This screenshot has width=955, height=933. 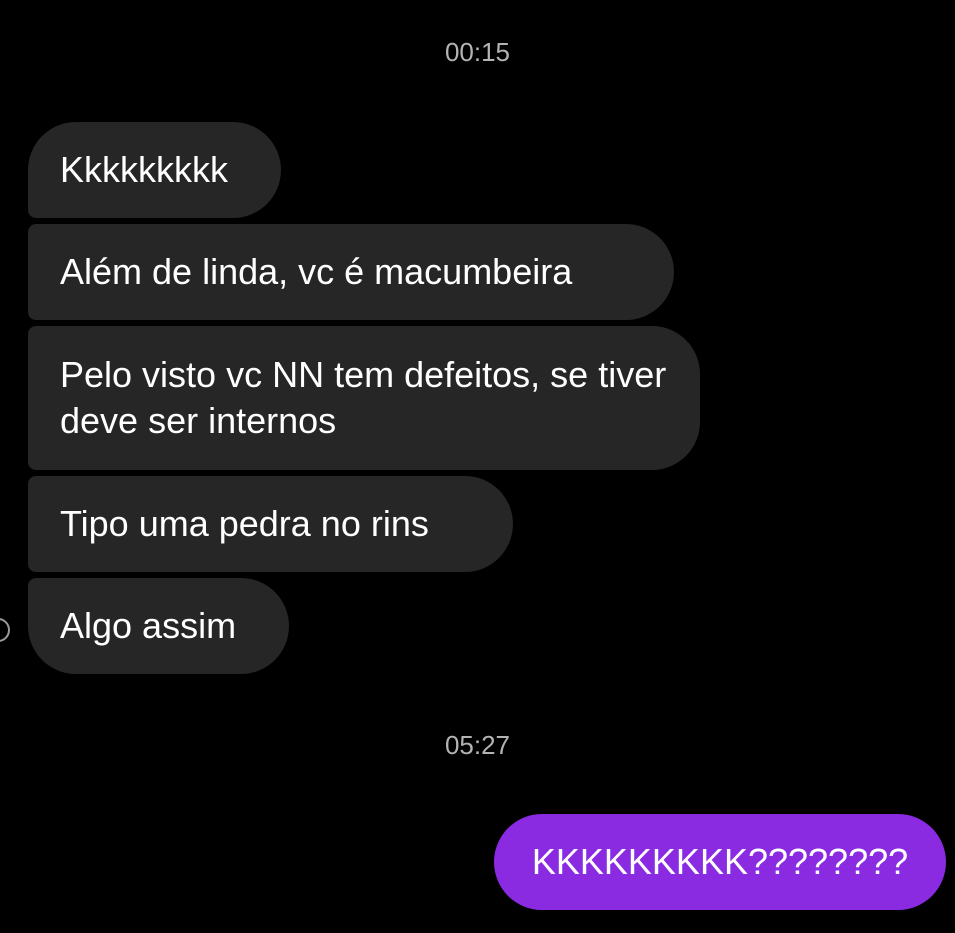 What do you see at coordinates (270, 524) in the screenshot?
I see `received-message: Tipo uma pedra no rins` at bounding box center [270, 524].